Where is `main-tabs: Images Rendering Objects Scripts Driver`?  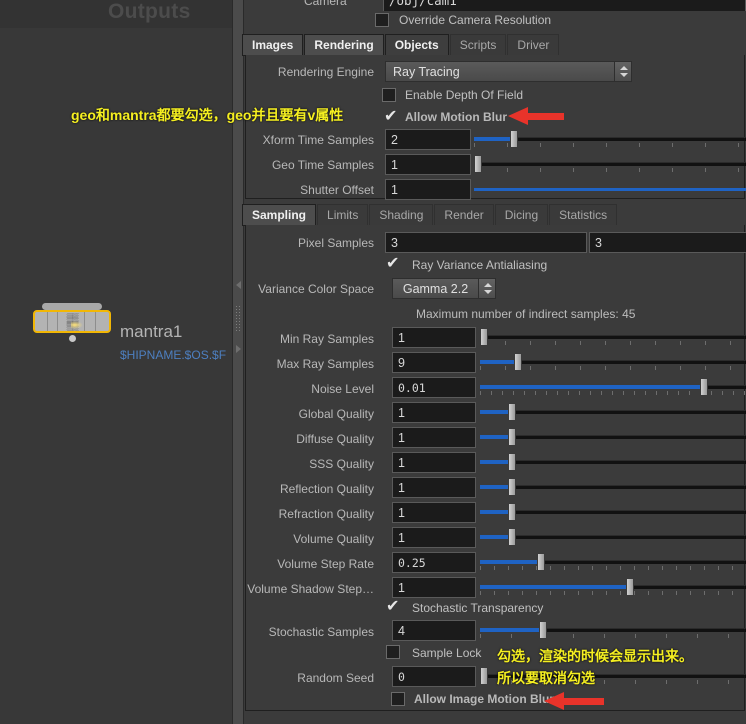
main-tabs: Images Rendering Objects Scripts Driver is located at coordinates (493, 45).